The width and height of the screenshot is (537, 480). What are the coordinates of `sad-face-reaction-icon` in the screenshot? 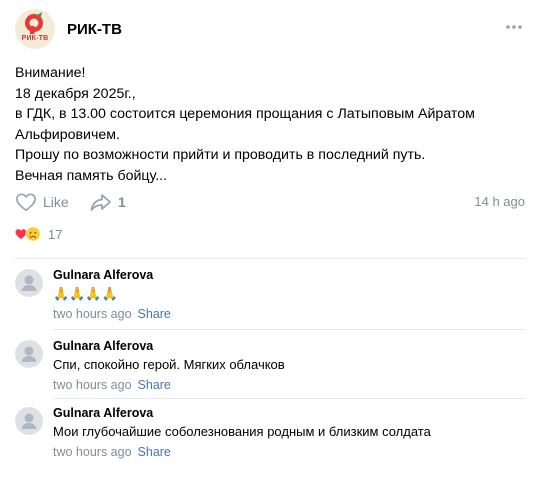 It's located at (33, 234).